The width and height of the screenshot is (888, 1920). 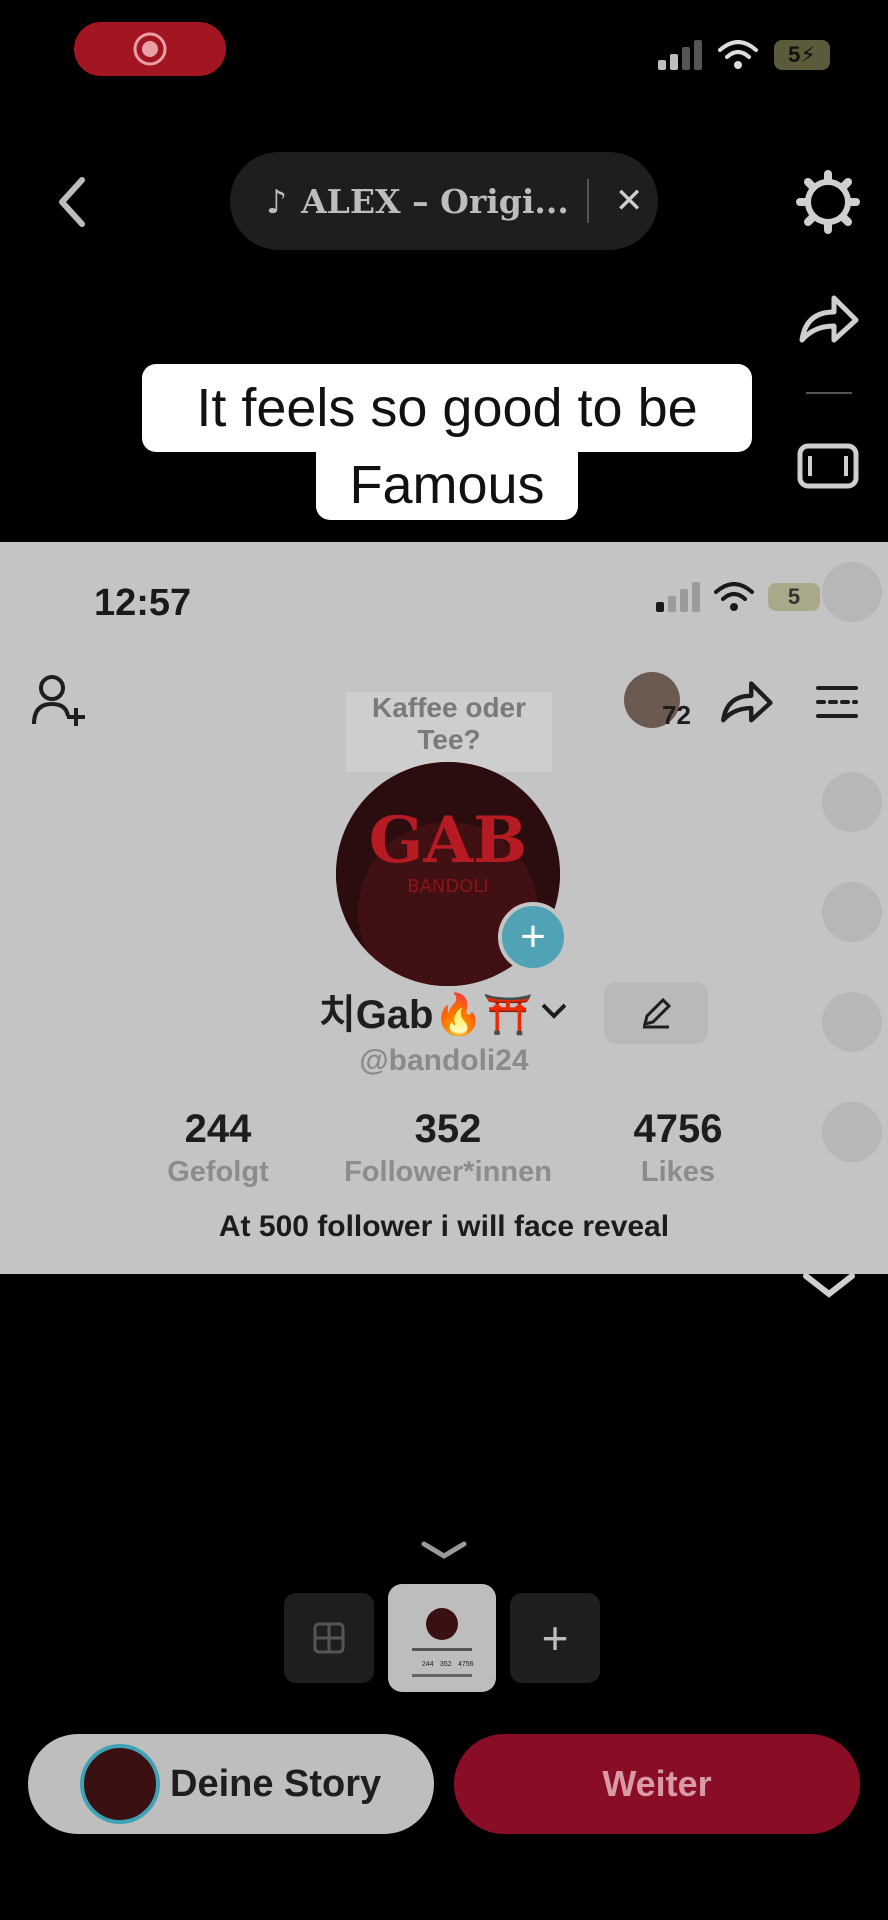 What do you see at coordinates (829, 393) in the screenshot?
I see `tool-divider` at bounding box center [829, 393].